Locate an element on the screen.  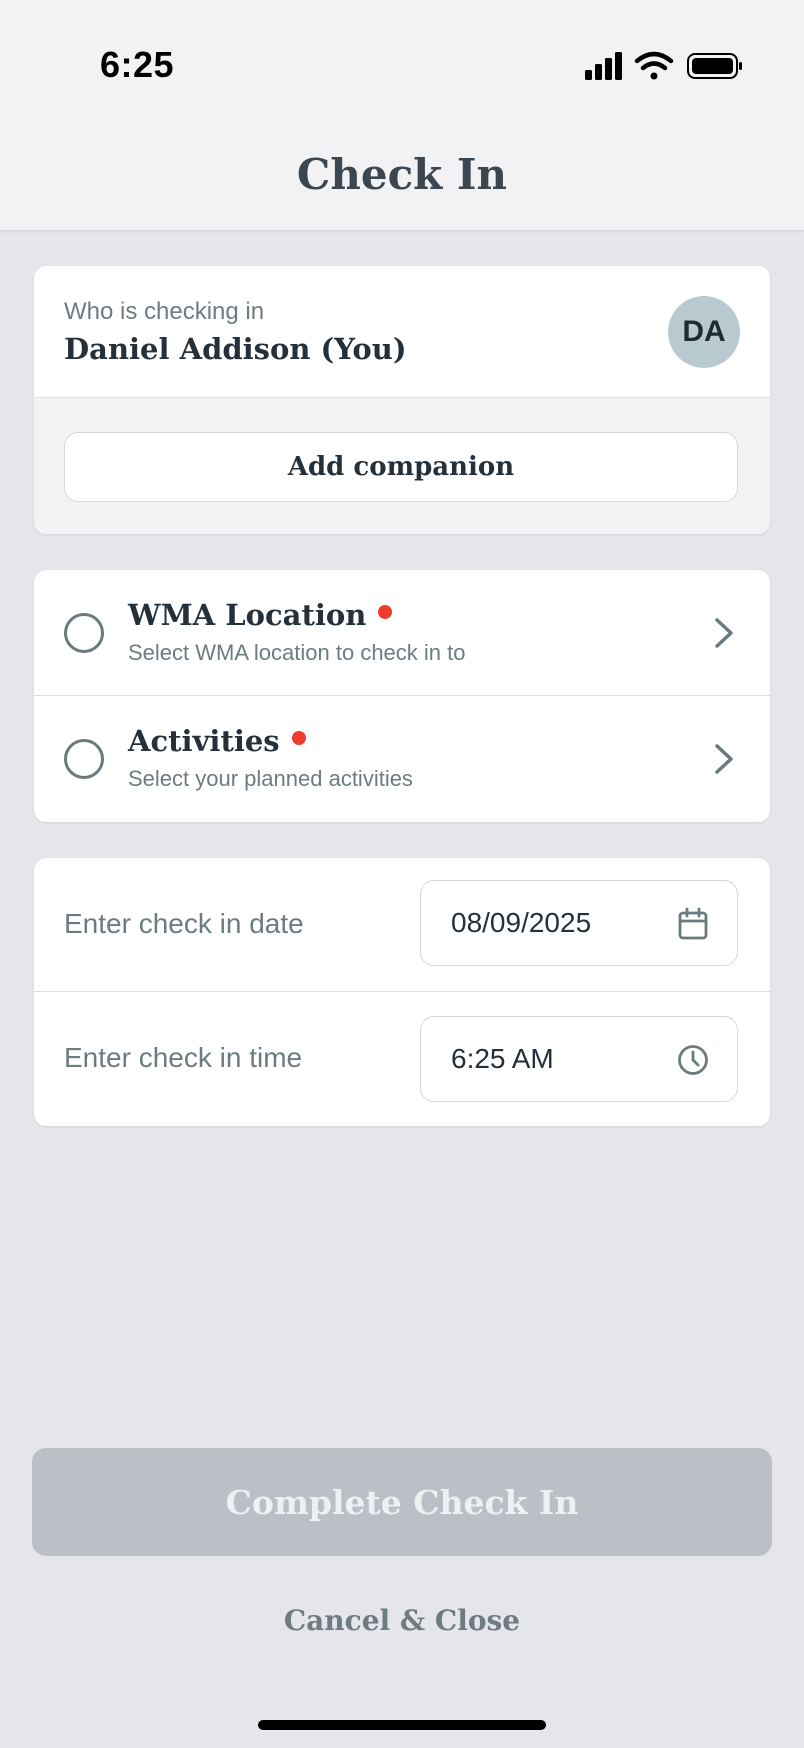
add-companion-button: Add companion is located at coordinates (401, 467).